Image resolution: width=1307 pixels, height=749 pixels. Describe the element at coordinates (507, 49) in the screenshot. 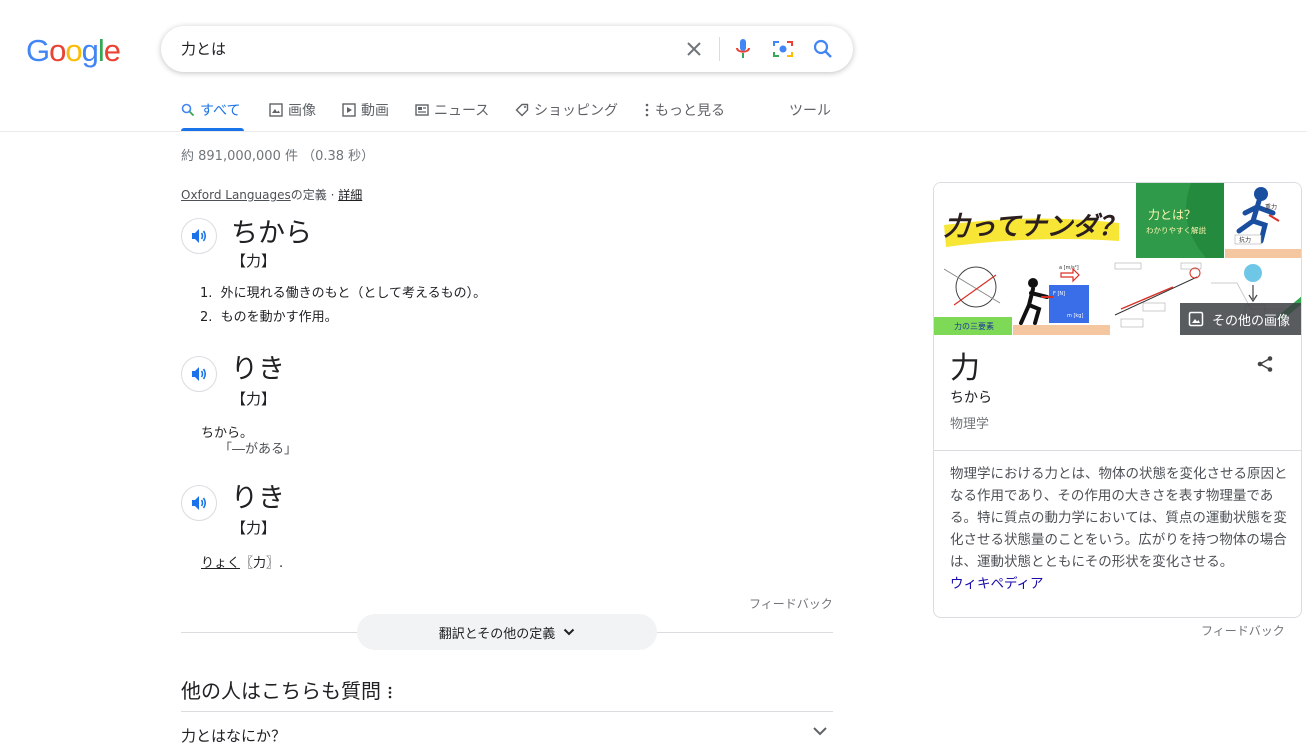

I see `search-box: 力とは` at that location.